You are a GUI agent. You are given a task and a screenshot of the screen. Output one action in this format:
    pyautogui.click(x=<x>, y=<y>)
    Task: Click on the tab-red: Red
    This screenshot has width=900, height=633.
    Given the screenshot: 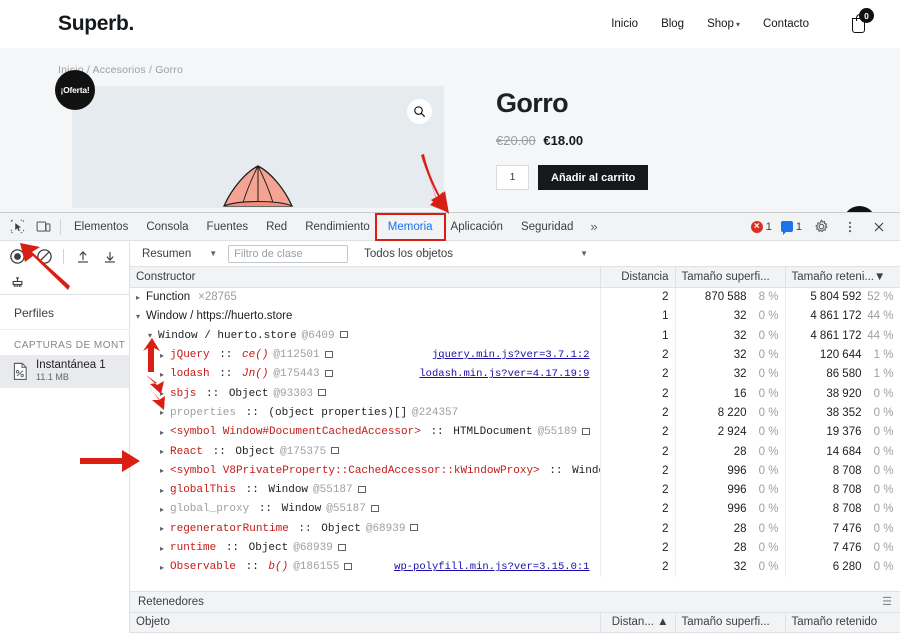 What is the action you would take?
    pyautogui.click(x=276, y=227)
    